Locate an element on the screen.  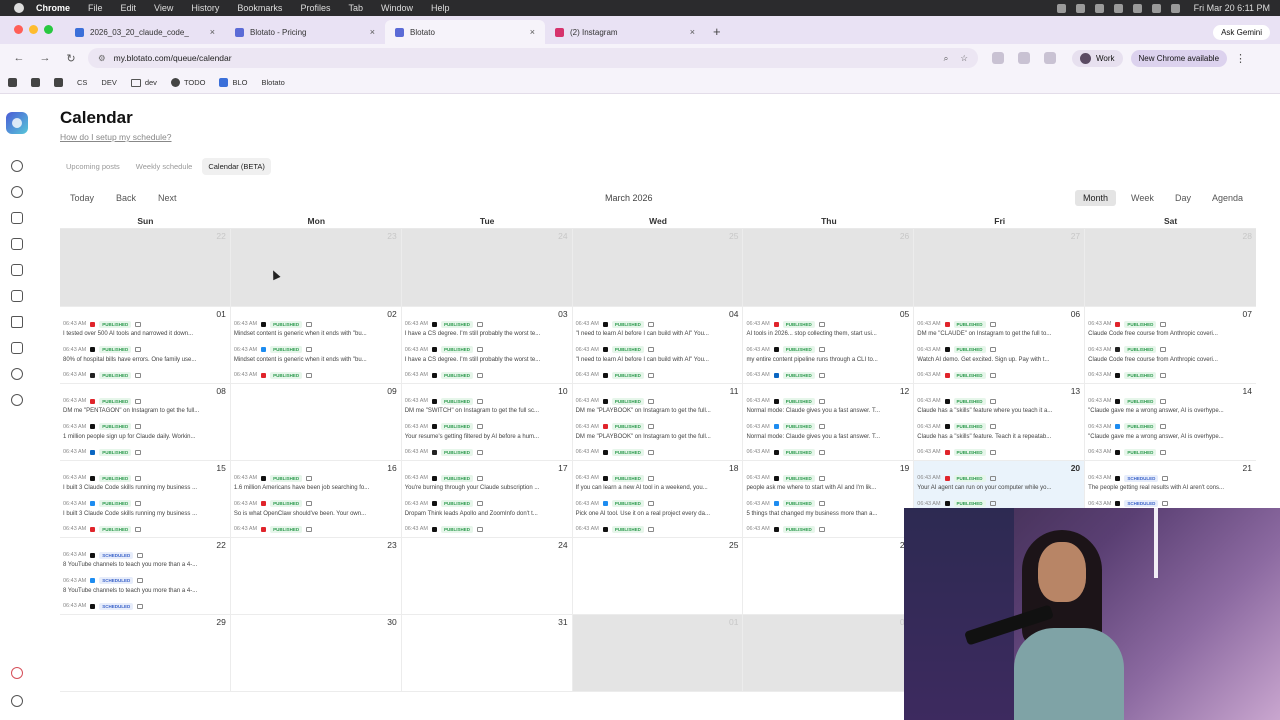
site-info-icon: ⚙ is located at coordinates (102, 58).